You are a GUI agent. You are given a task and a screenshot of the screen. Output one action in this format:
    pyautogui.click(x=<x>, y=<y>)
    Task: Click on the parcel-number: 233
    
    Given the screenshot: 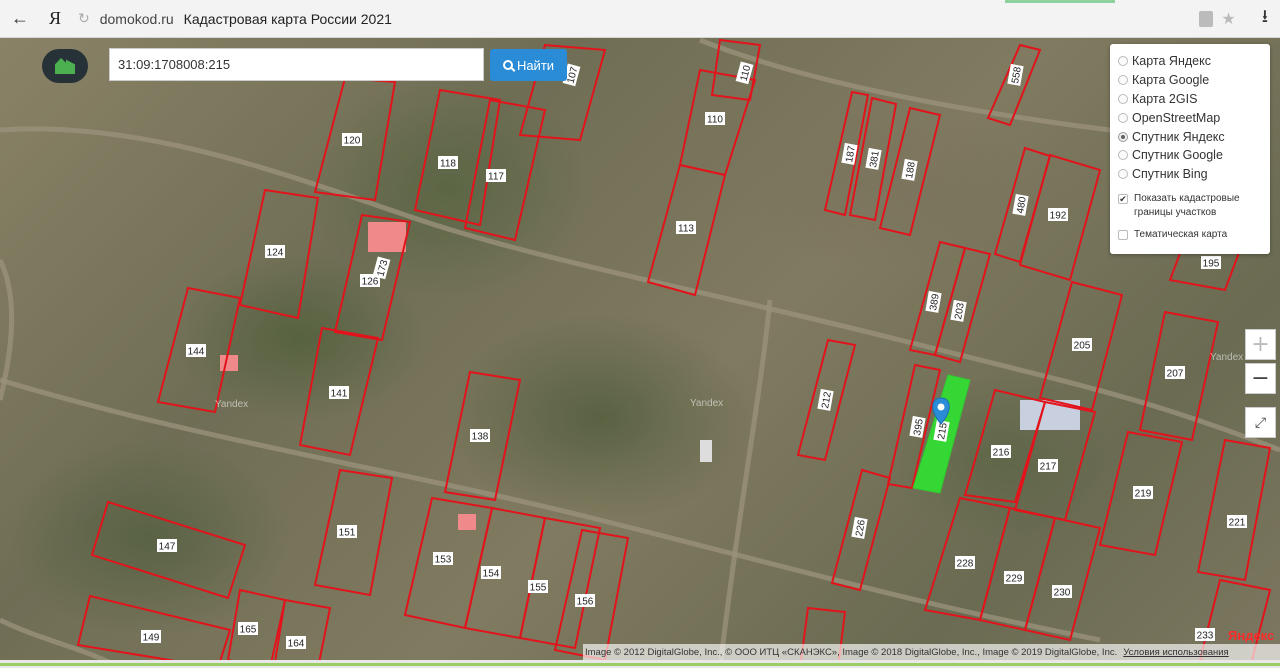 What is the action you would take?
    pyautogui.click(x=1205, y=636)
    